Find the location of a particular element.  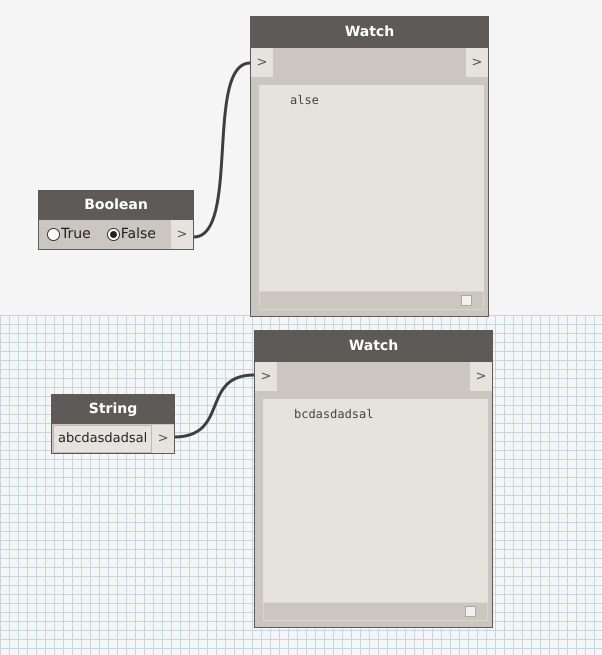

watch-output: bcdasdadsal is located at coordinates (375, 500).